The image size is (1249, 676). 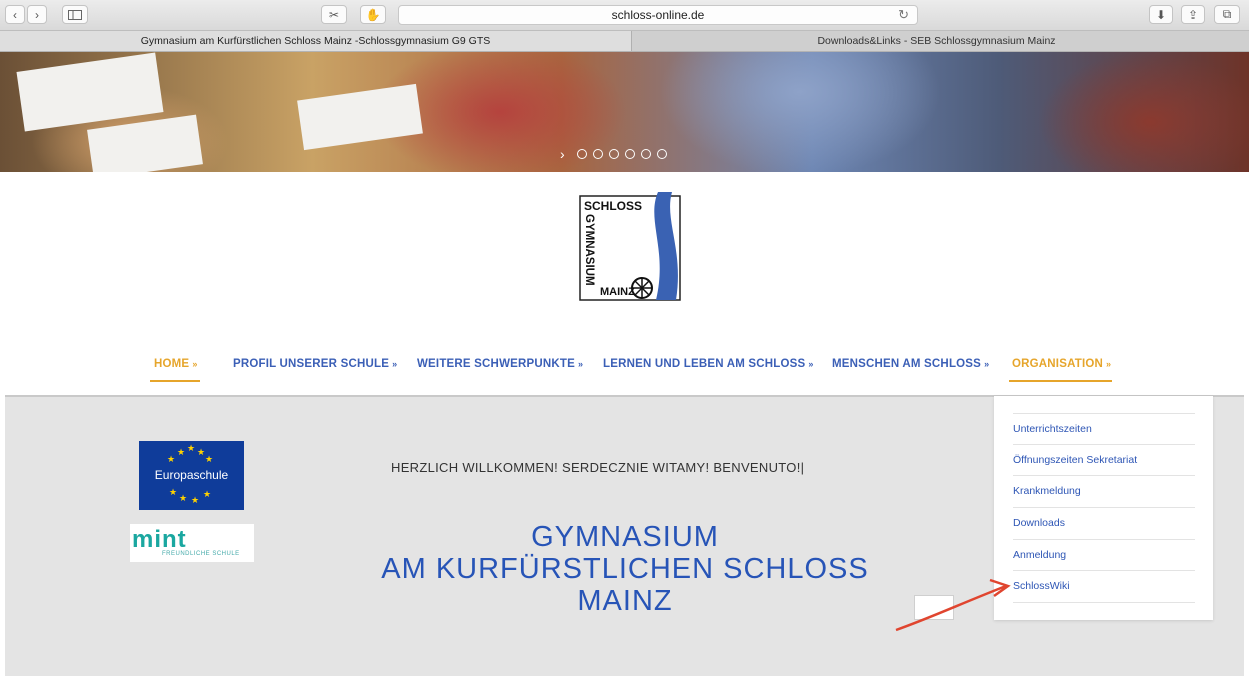 I want to click on nav-profil-unserer-schule: PROFIL UNSERER SCHULE», so click(x=315, y=364).